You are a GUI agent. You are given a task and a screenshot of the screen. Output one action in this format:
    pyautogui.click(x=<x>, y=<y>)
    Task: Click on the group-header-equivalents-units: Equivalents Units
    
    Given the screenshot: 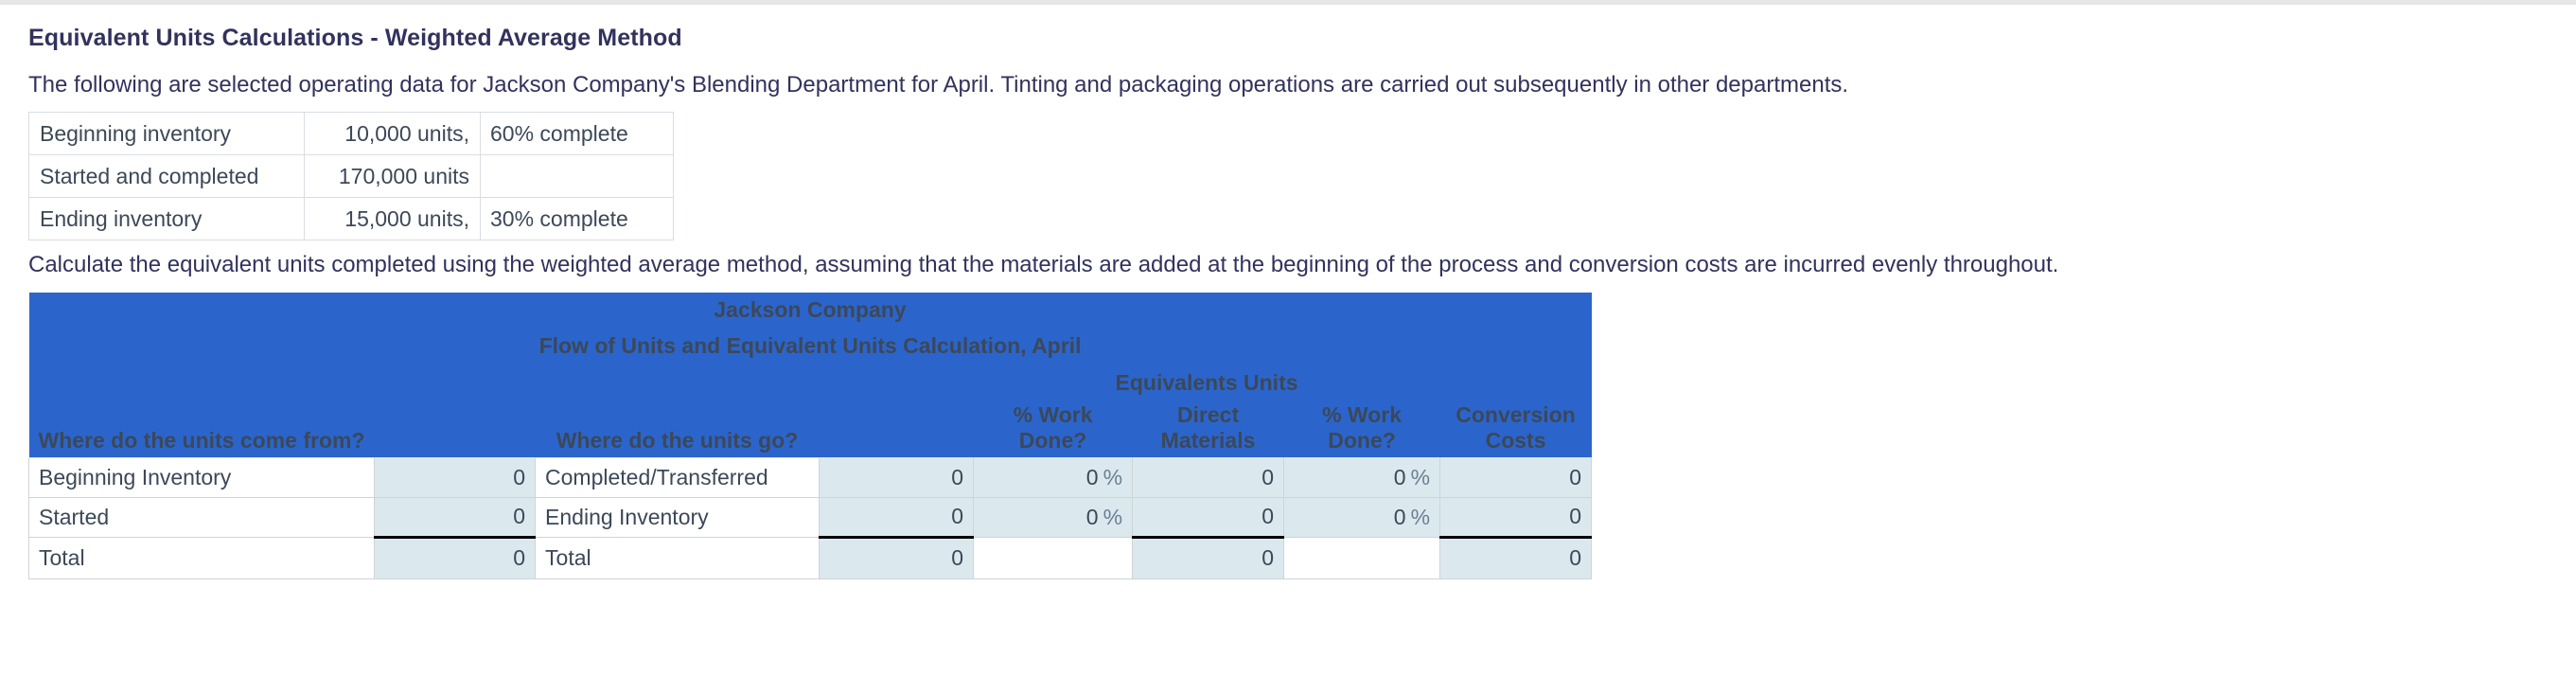 What is the action you would take?
    pyautogui.click(x=1206, y=383)
    